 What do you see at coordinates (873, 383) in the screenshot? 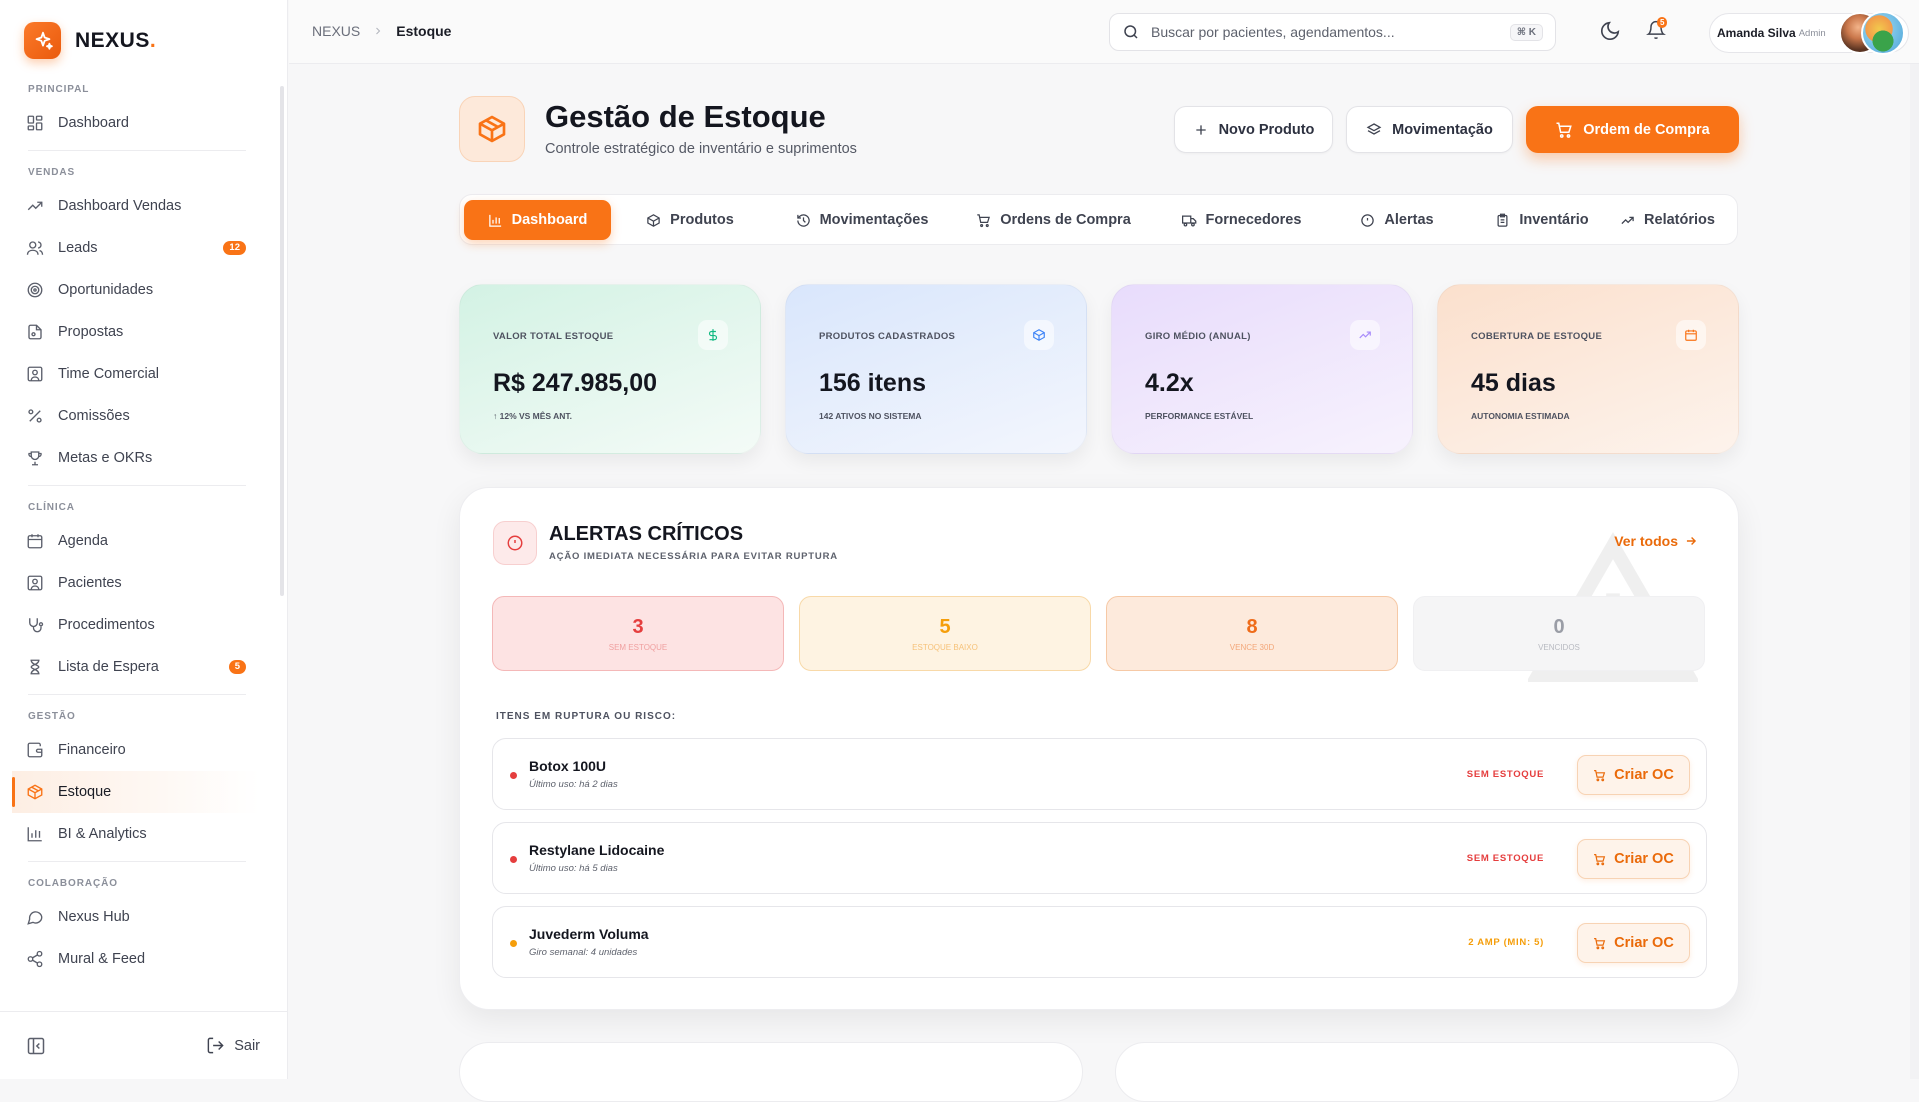
I see `kpi-value: 156 itens` at bounding box center [873, 383].